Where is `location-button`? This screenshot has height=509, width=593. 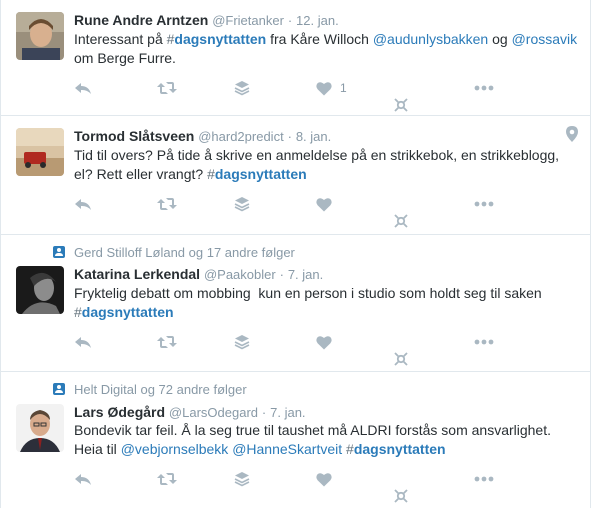
location-button is located at coordinates (572, 136).